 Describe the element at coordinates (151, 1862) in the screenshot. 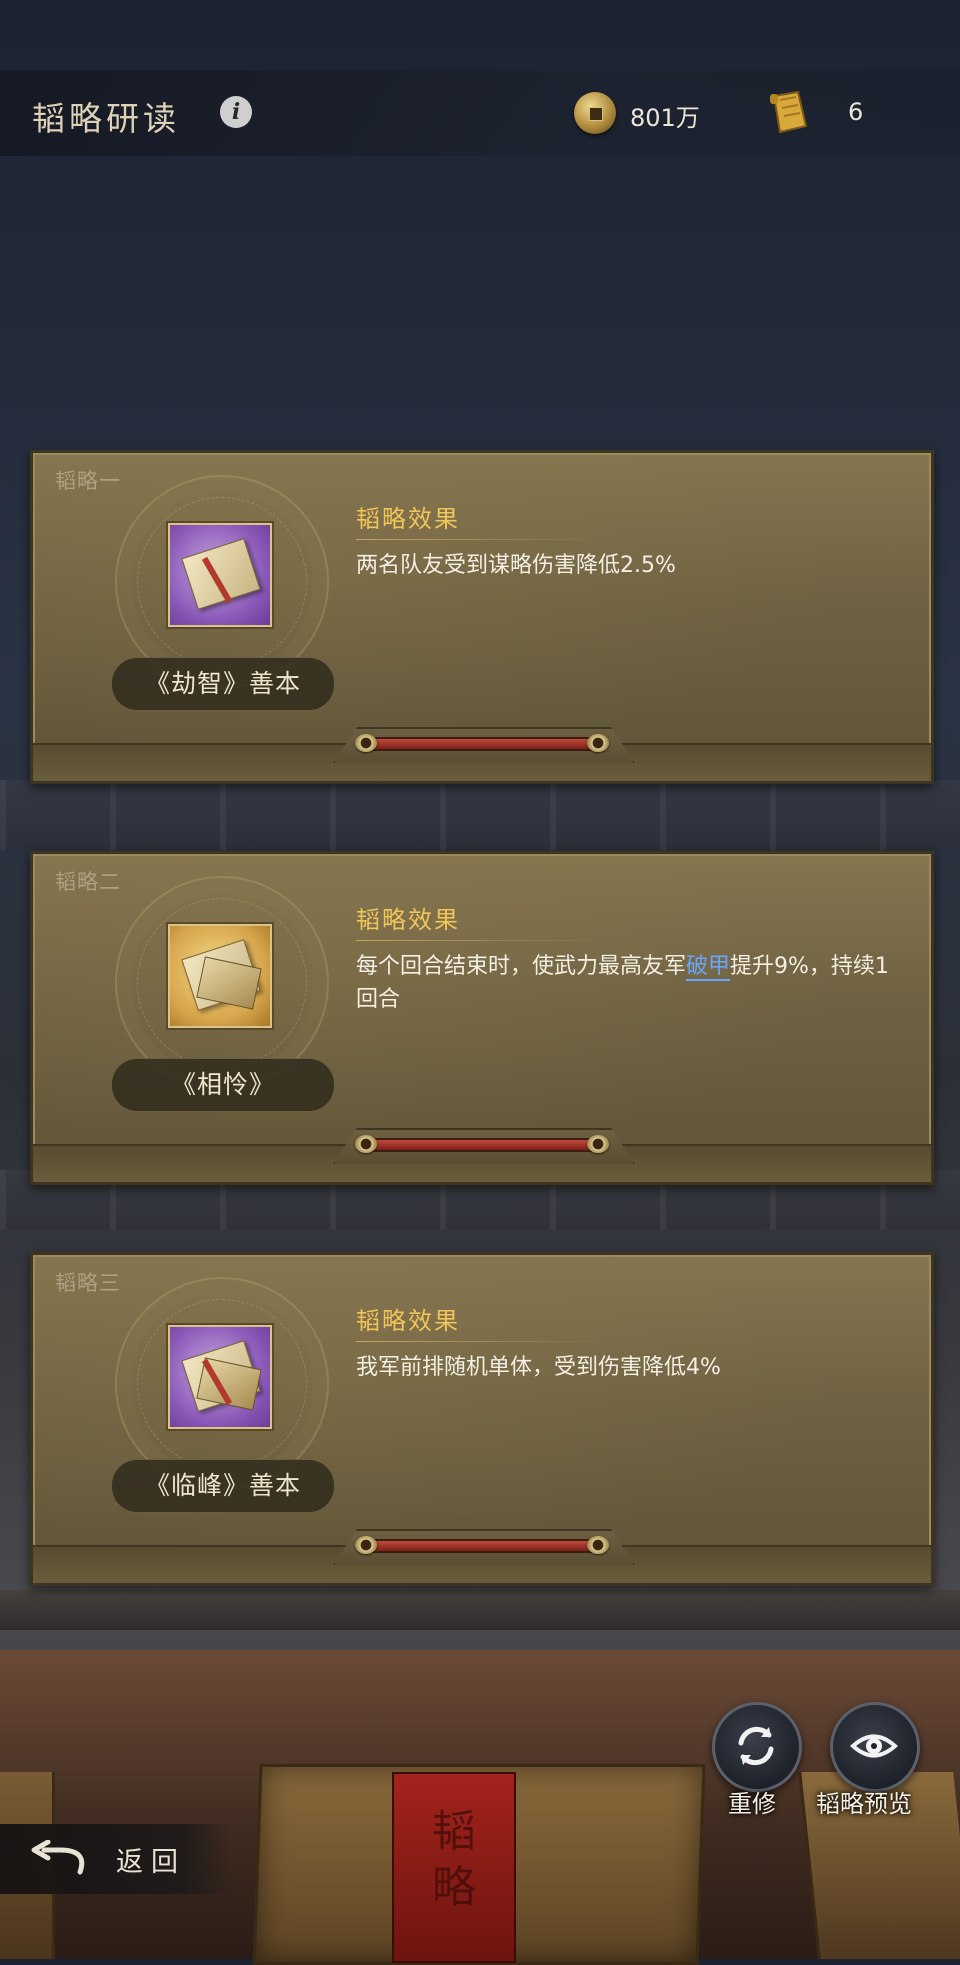

I see `back-label: 返回` at that location.